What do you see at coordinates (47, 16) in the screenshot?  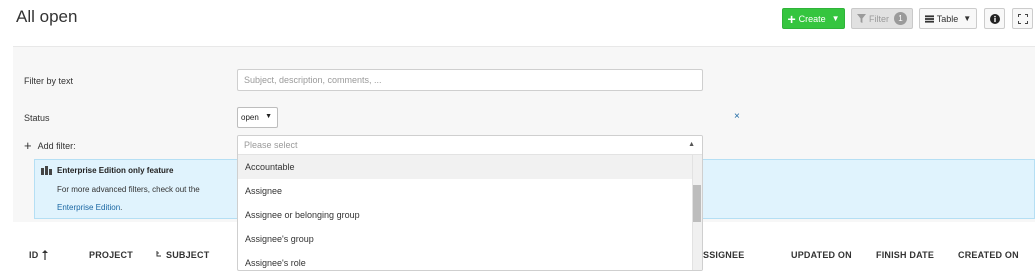 I see `page-title: All open` at bounding box center [47, 16].